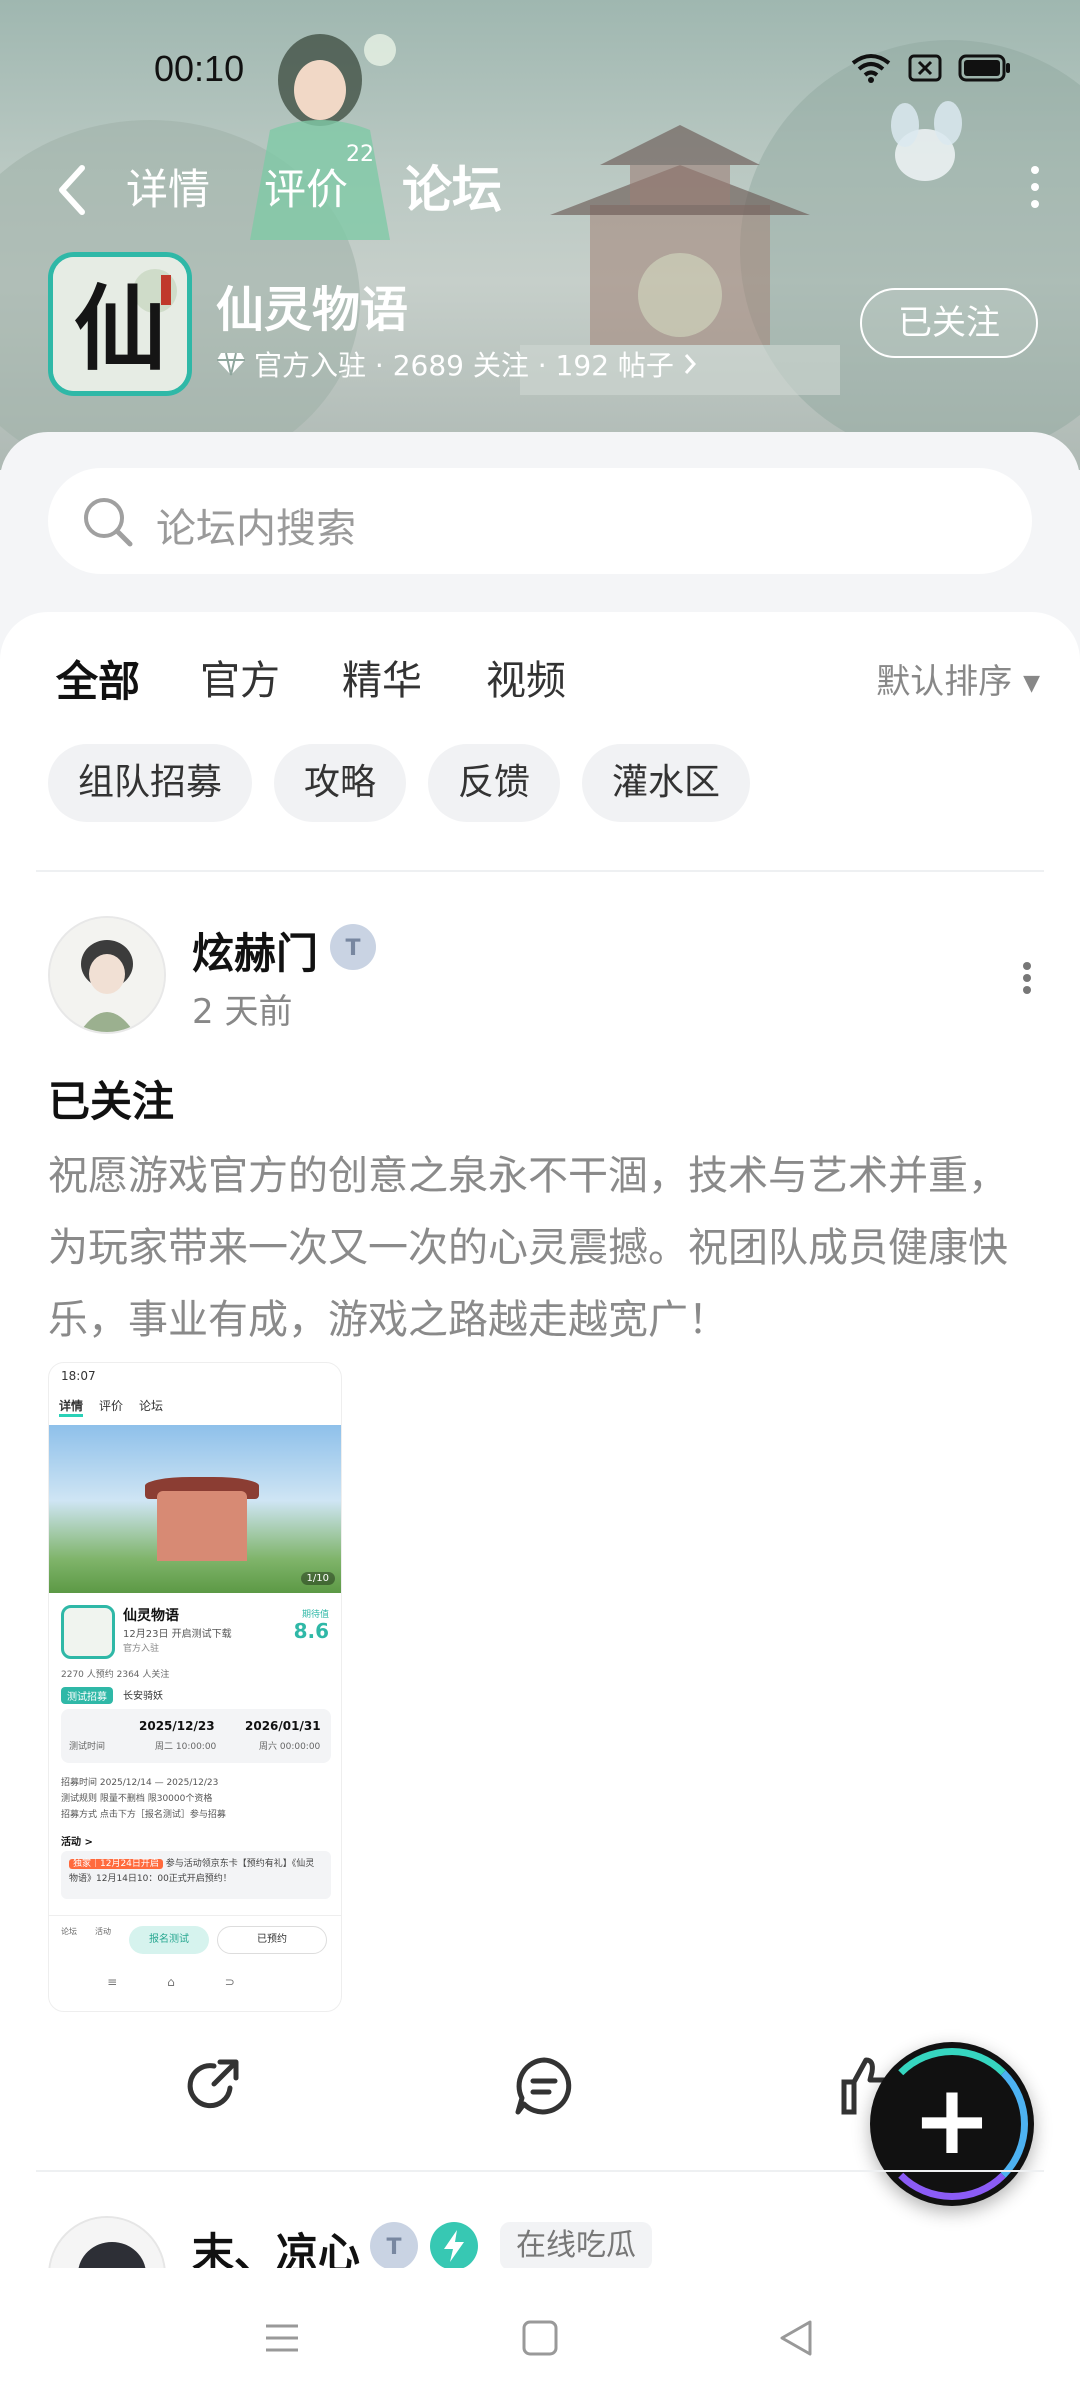 The image size is (1080, 2400). Describe the element at coordinates (666, 783) in the screenshot. I see `chip-chitchat: 灌水区` at that location.